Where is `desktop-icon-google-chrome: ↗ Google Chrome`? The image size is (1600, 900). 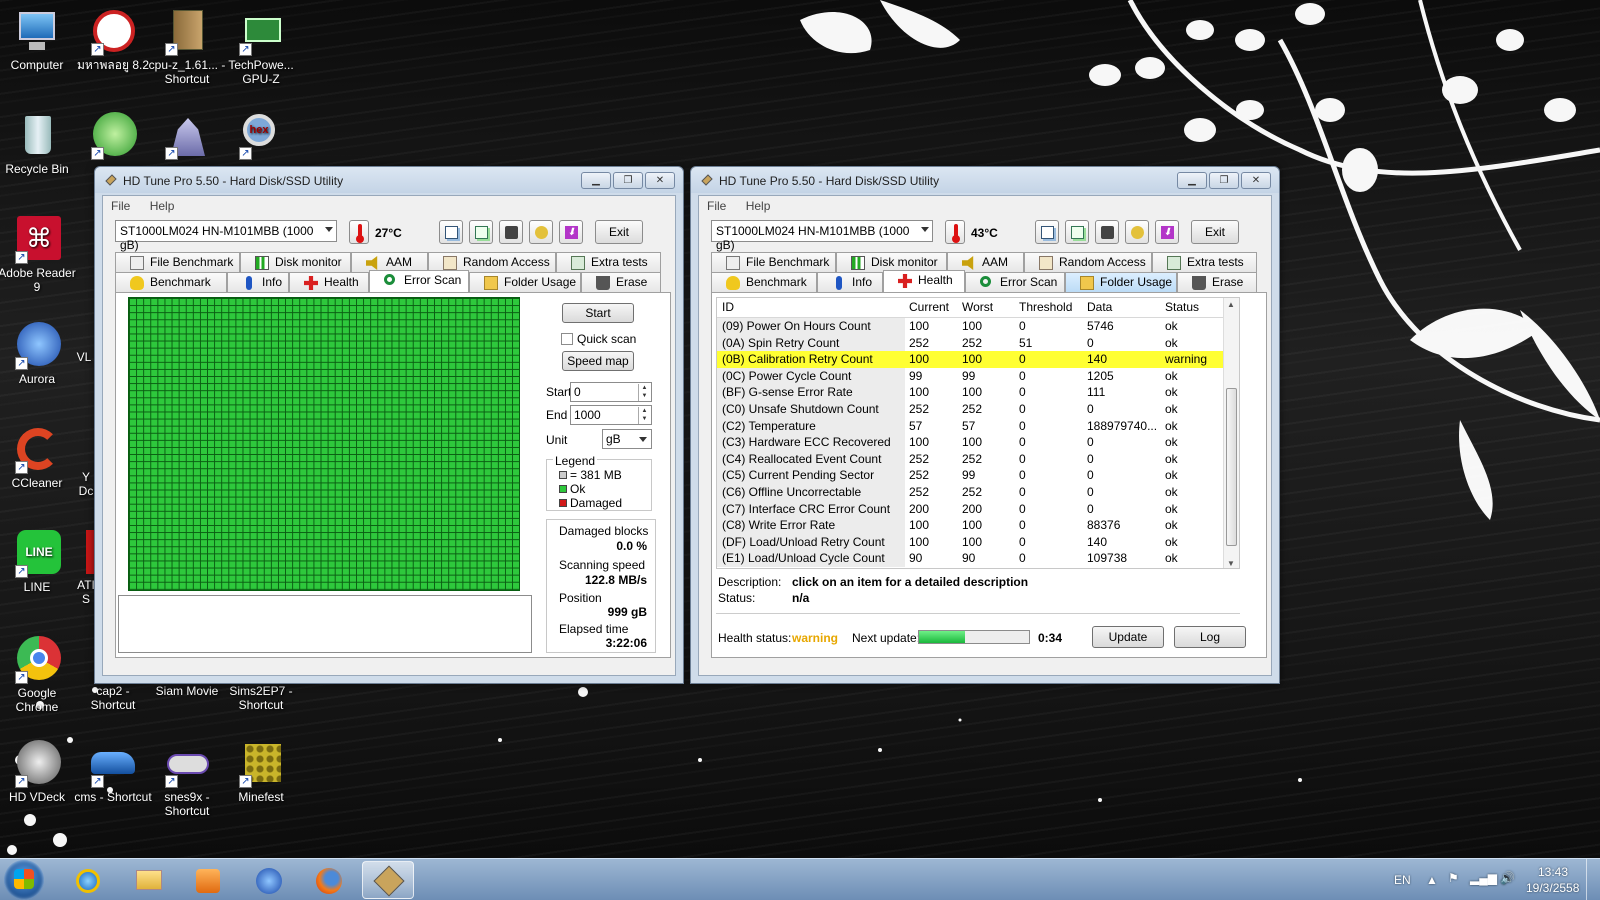
desktop-icon-google-chrome: ↗ Google Chrome is located at coordinates (38, 675).